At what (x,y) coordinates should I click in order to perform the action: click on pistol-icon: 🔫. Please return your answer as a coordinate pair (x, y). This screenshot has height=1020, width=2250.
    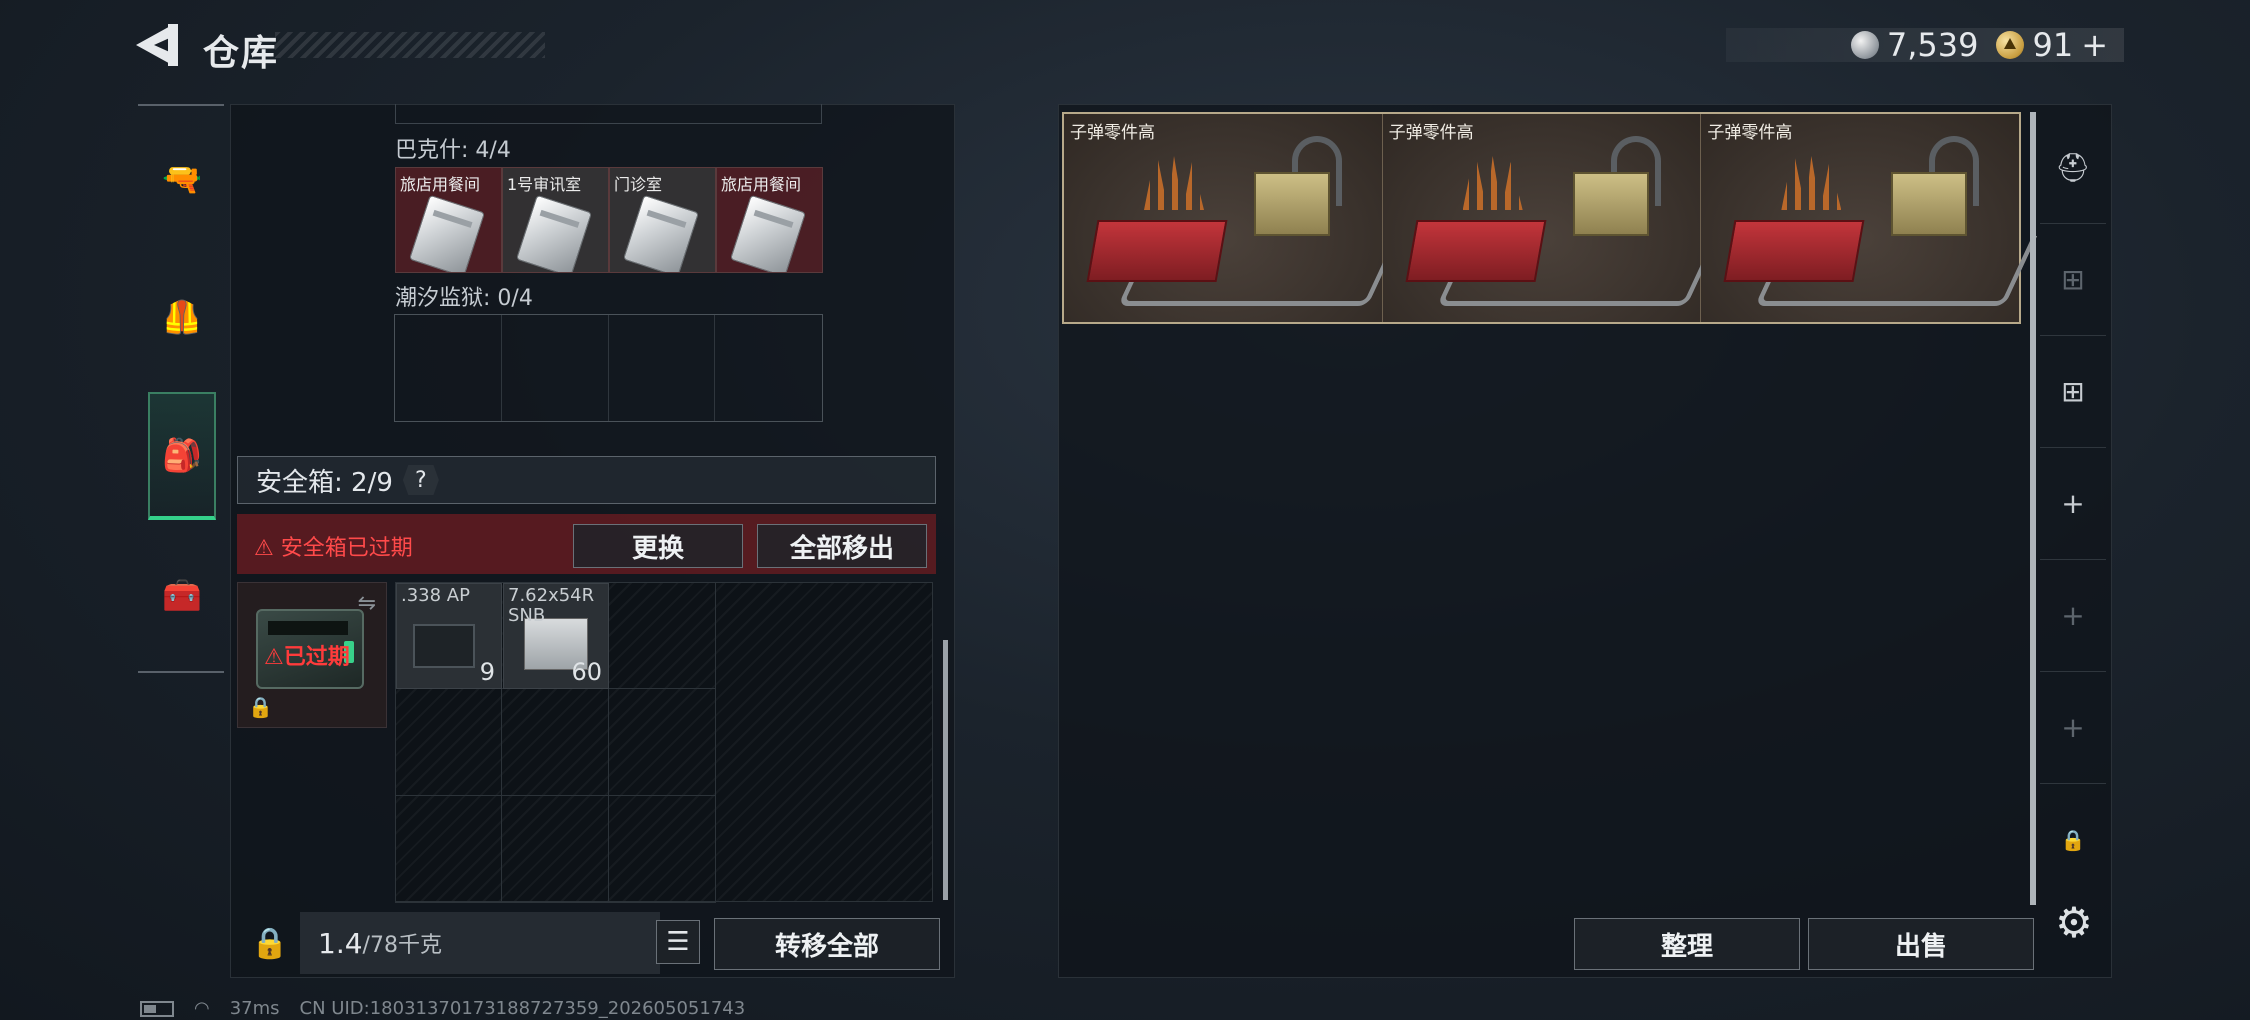
    Looking at the image, I should click on (182, 179).